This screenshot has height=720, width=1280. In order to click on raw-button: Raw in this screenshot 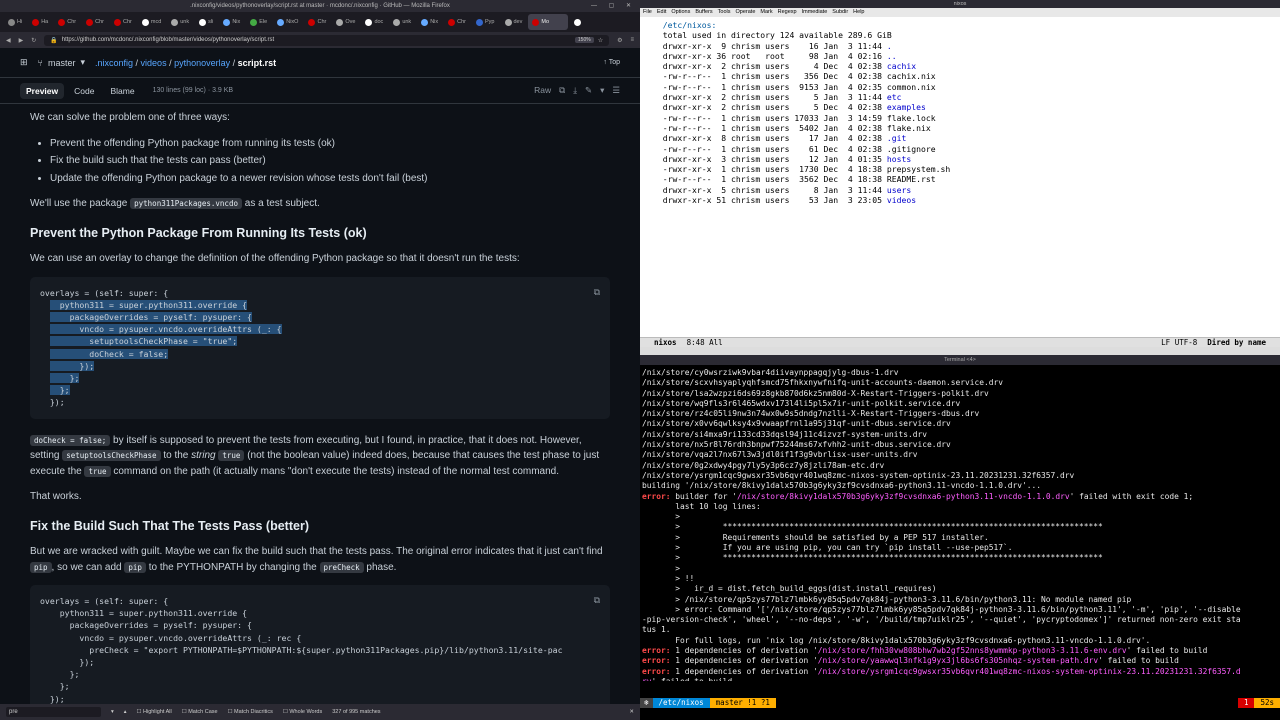, I will do `click(542, 90)`.